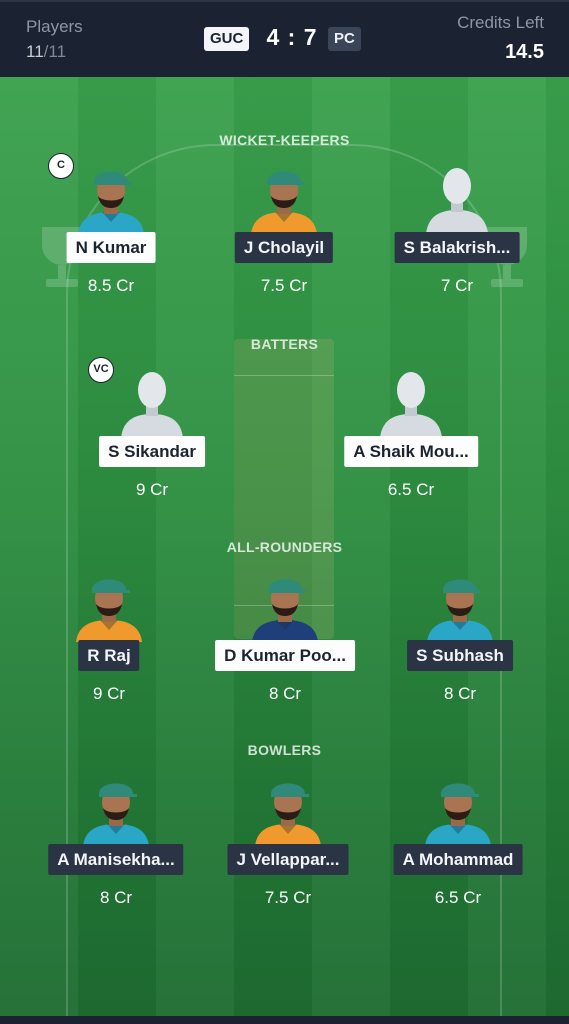  I want to click on player-name: S Sikandar, so click(152, 451).